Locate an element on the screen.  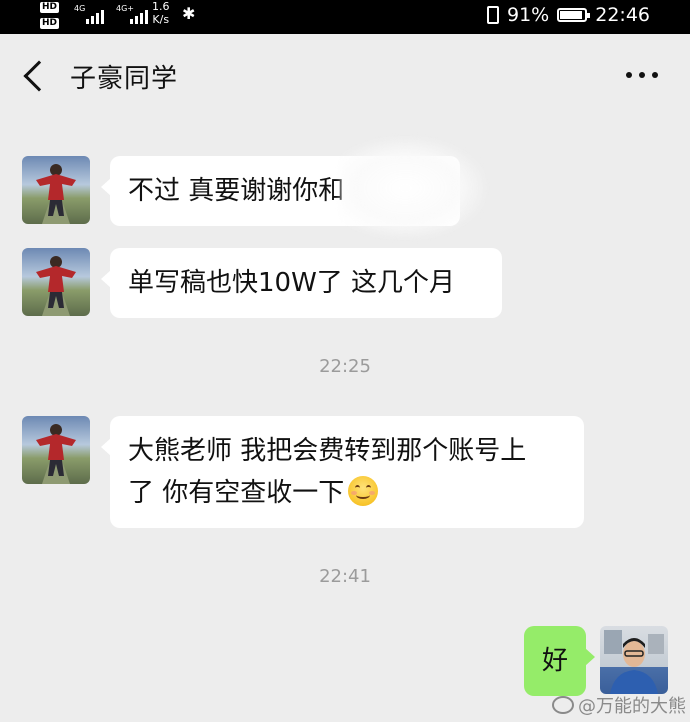
message-text: 了 你有空查收一下 is located at coordinates (236, 493).